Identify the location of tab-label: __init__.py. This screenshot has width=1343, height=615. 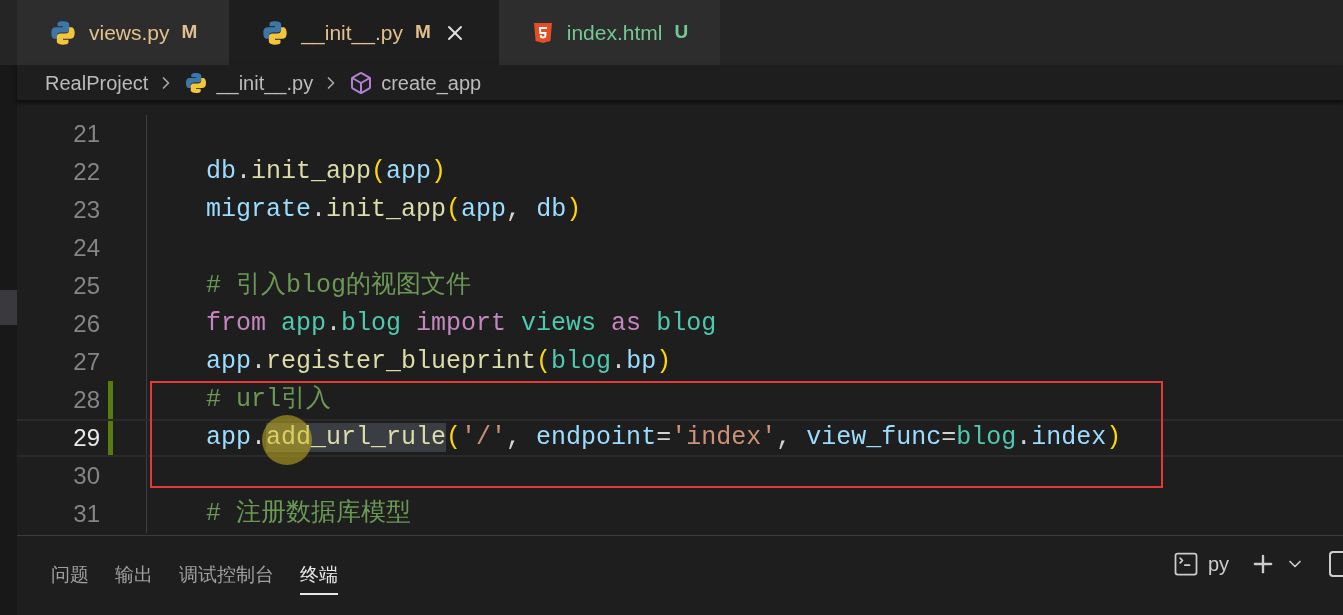
(352, 33).